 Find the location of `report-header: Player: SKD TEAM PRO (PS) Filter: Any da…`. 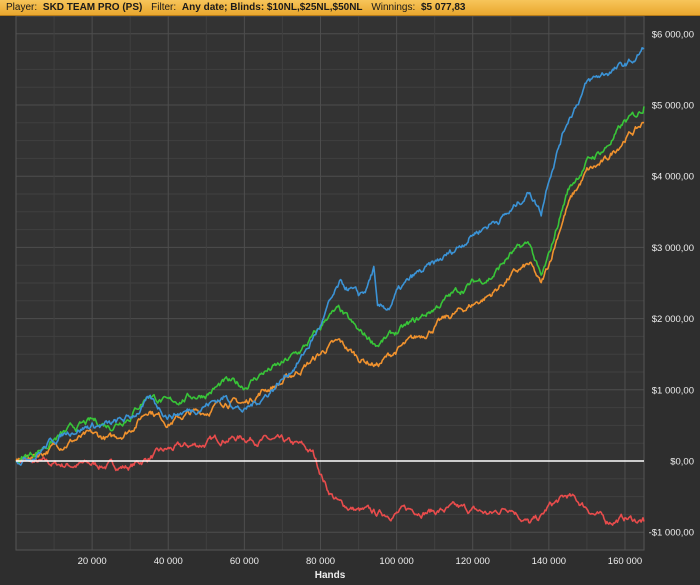

report-header: Player: SKD TEAM PRO (PS) Filter: Any da… is located at coordinates (350, 8).